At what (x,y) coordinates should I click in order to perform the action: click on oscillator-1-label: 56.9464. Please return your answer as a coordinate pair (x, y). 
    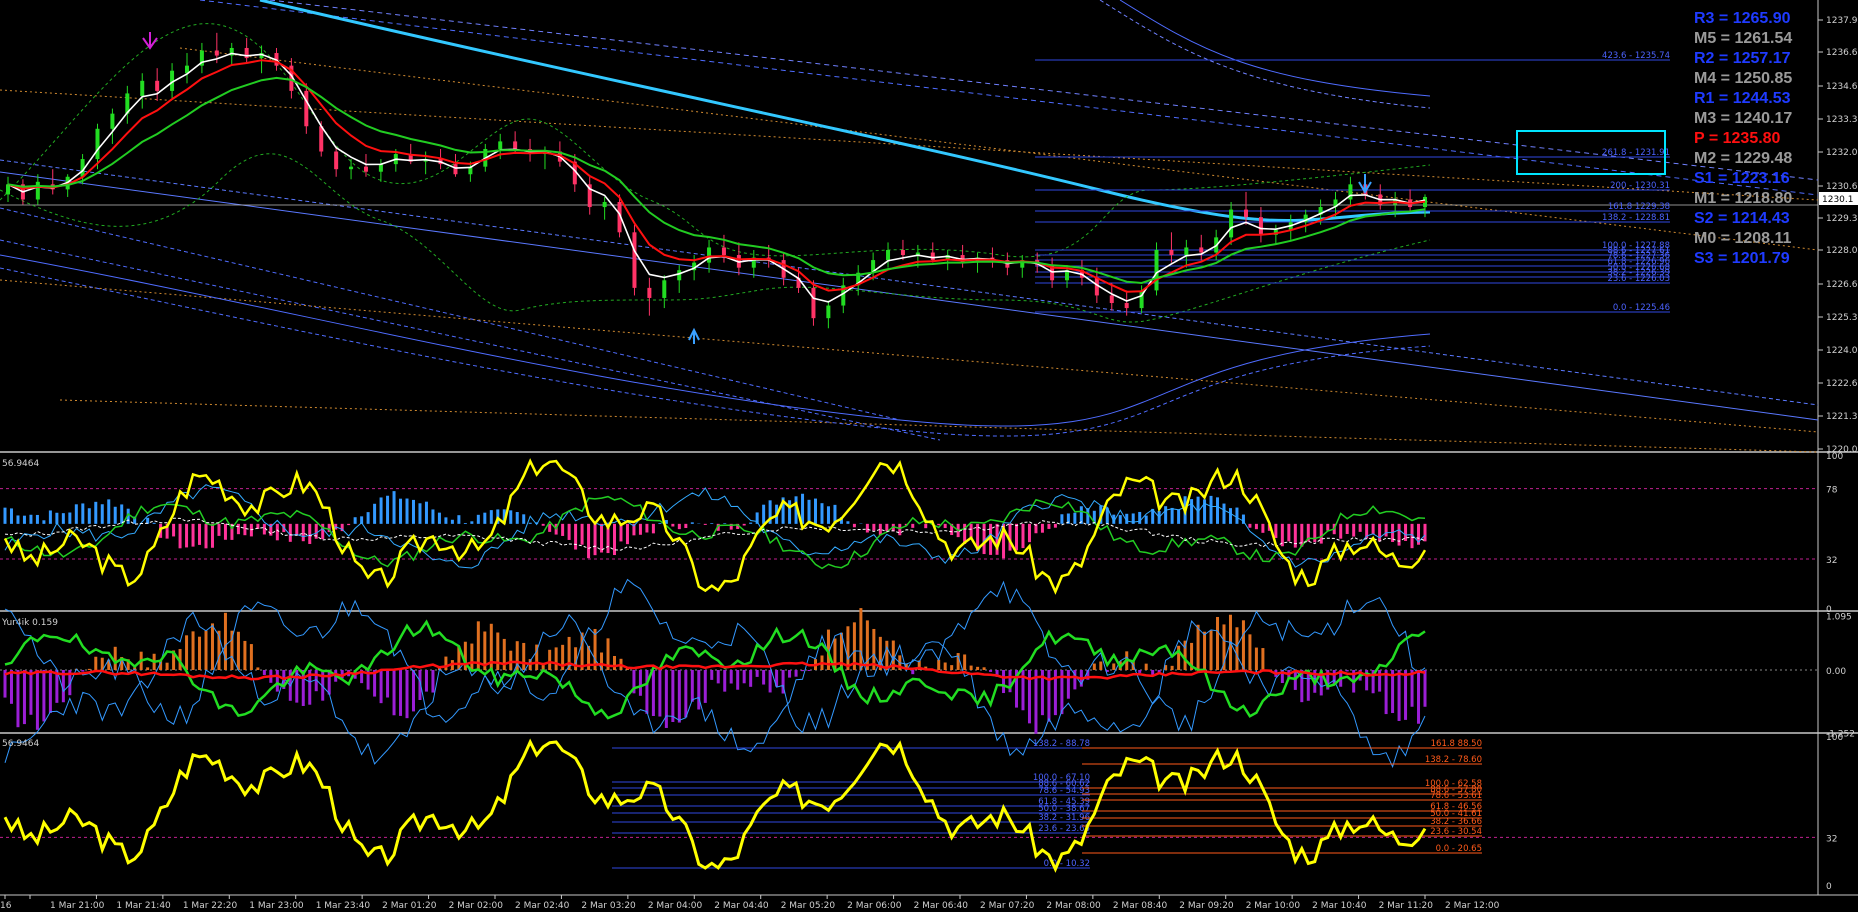
    Looking at the image, I should click on (20, 464).